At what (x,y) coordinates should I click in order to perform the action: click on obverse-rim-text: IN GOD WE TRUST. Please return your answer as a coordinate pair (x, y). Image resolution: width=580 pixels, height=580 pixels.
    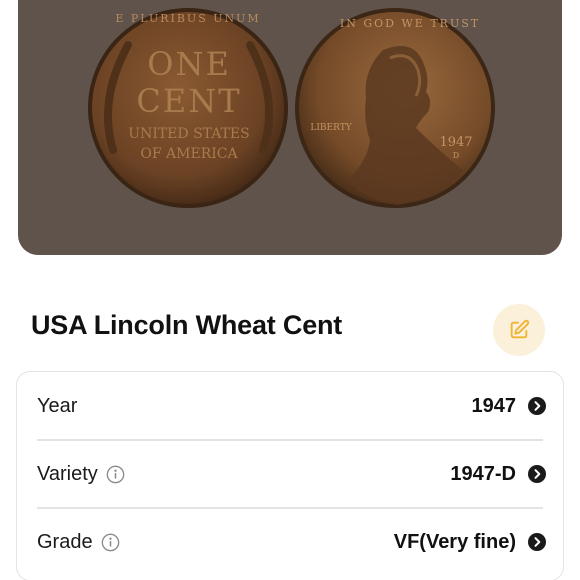
    Looking at the image, I should click on (410, 23).